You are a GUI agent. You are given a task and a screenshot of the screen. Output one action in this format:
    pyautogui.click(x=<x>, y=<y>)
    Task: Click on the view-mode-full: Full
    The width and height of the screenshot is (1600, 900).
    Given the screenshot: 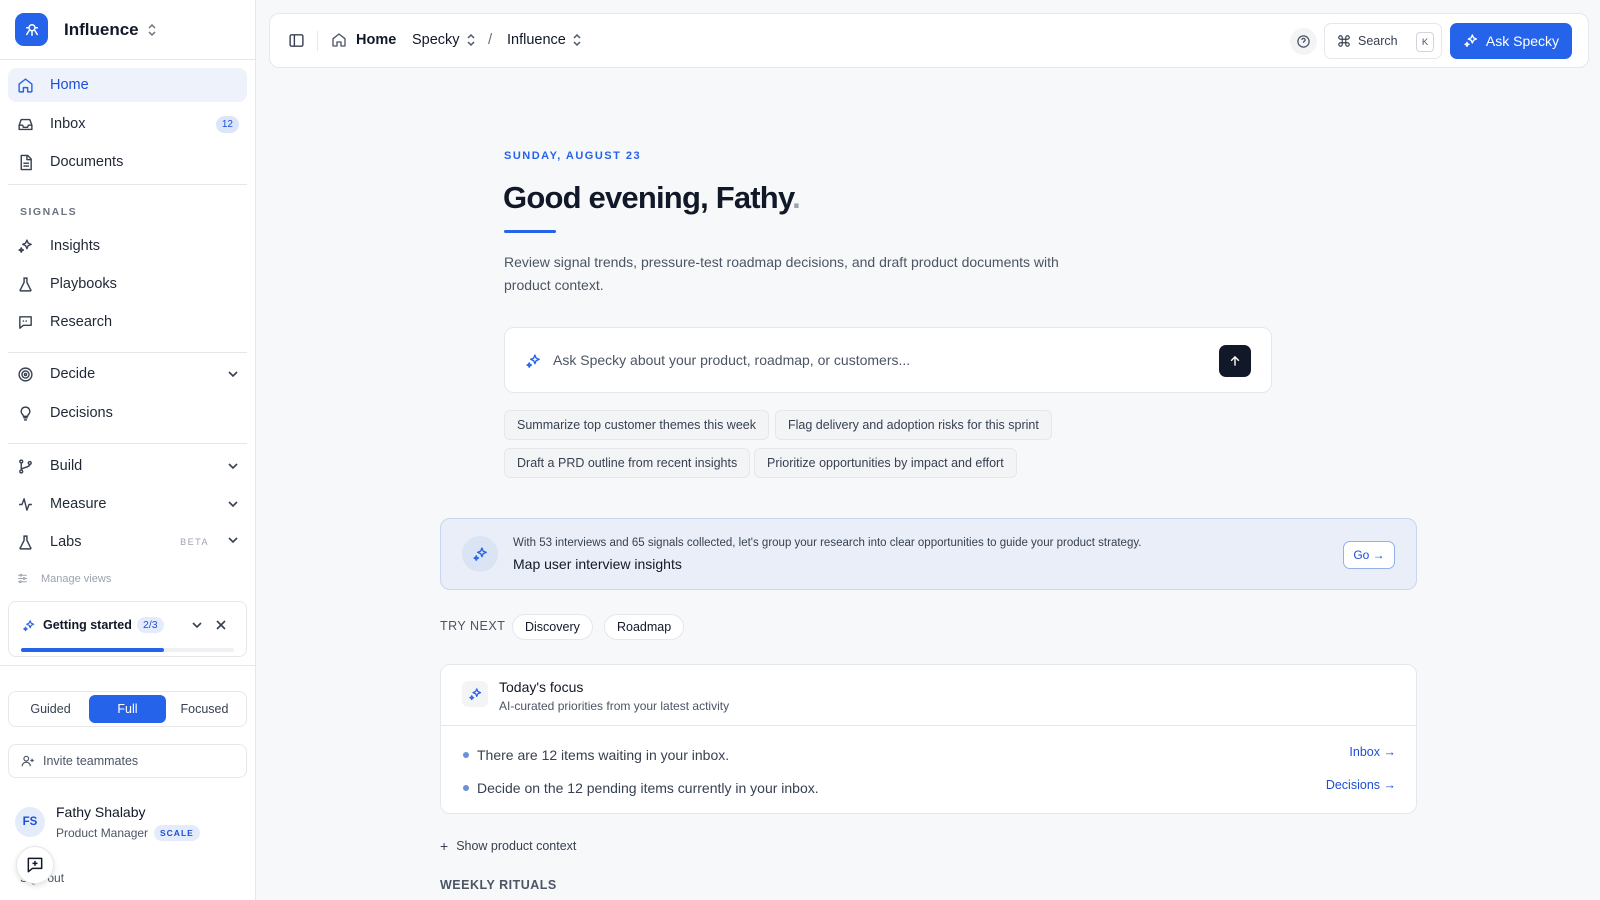 What is the action you would take?
    pyautogui.click(x=127, y=709)
    